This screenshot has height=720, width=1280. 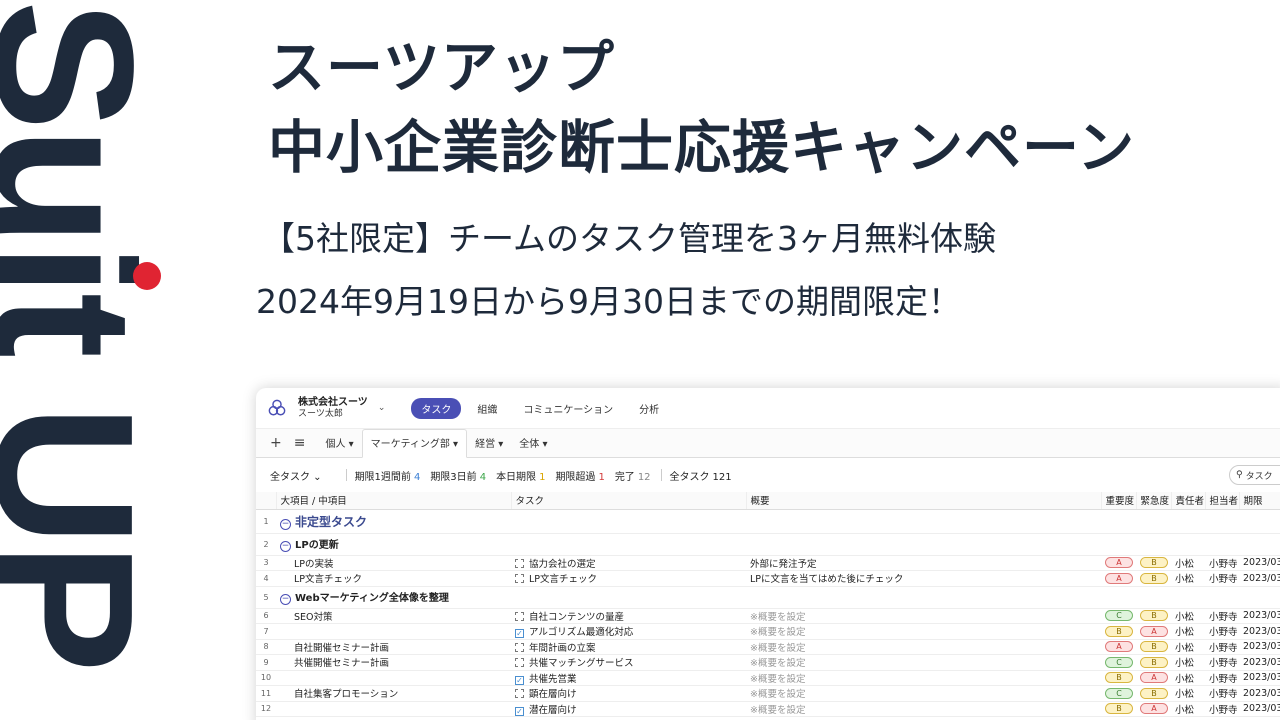 What do you see at coordinates (393, 563) in the screenshot?
I see `category-cell: LPの実装` at bounding box center [393, 563].